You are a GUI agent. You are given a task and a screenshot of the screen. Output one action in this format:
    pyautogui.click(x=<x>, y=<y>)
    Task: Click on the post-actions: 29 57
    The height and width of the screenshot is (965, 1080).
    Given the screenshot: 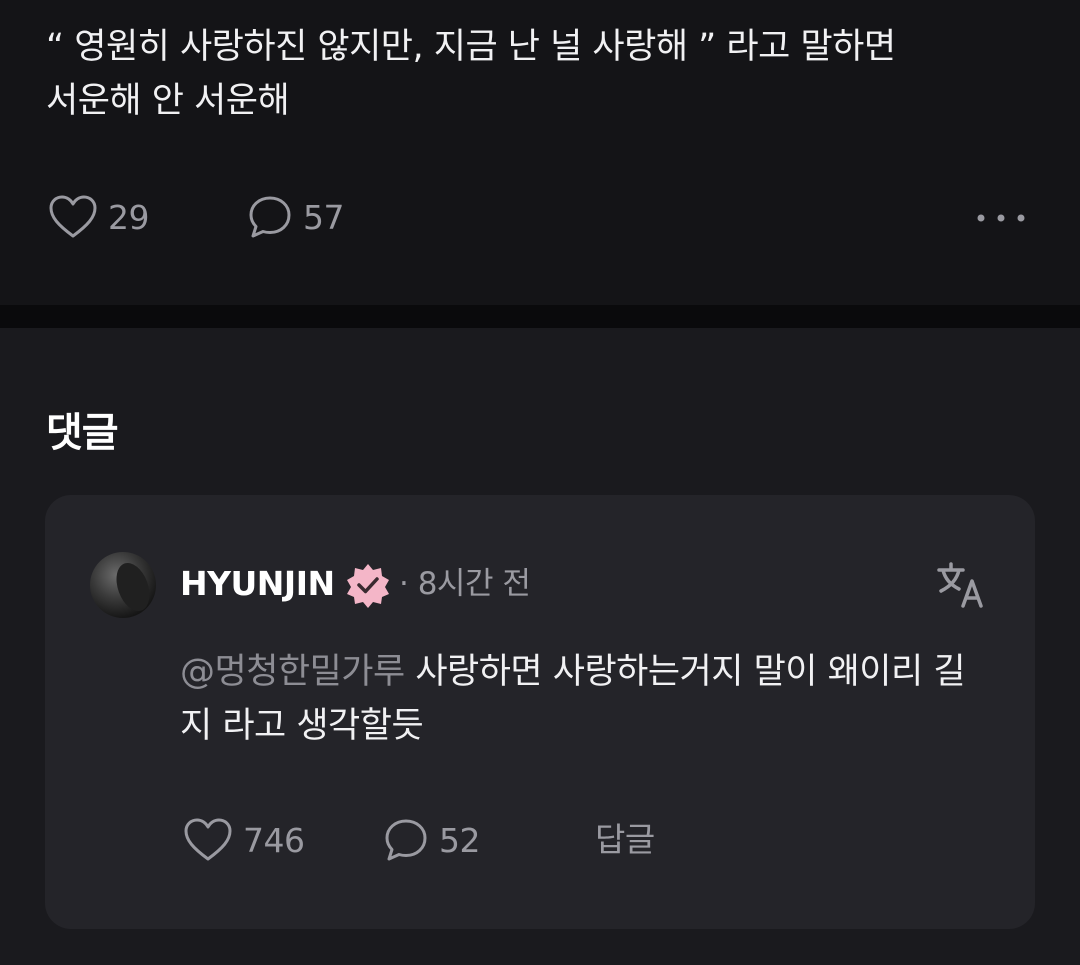 What is the action you would take?
    pyautogui.click(x=540, y=217)
    